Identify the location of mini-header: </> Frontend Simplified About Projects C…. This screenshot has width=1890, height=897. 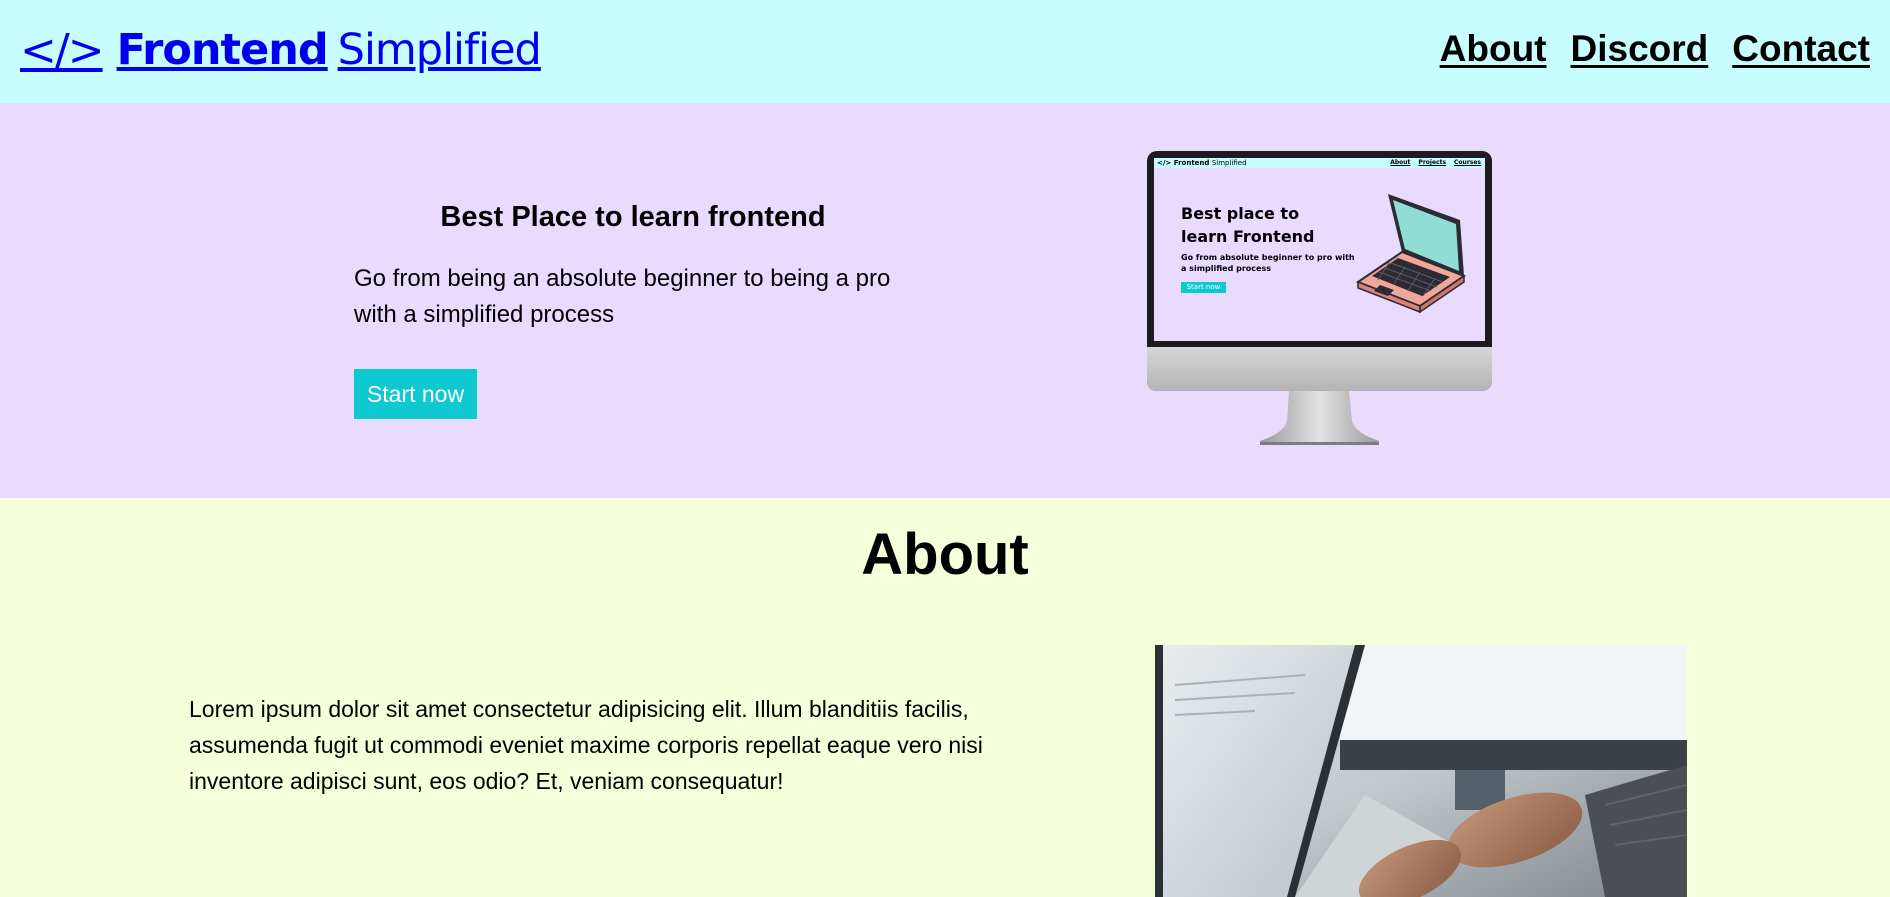
(1319, 163).